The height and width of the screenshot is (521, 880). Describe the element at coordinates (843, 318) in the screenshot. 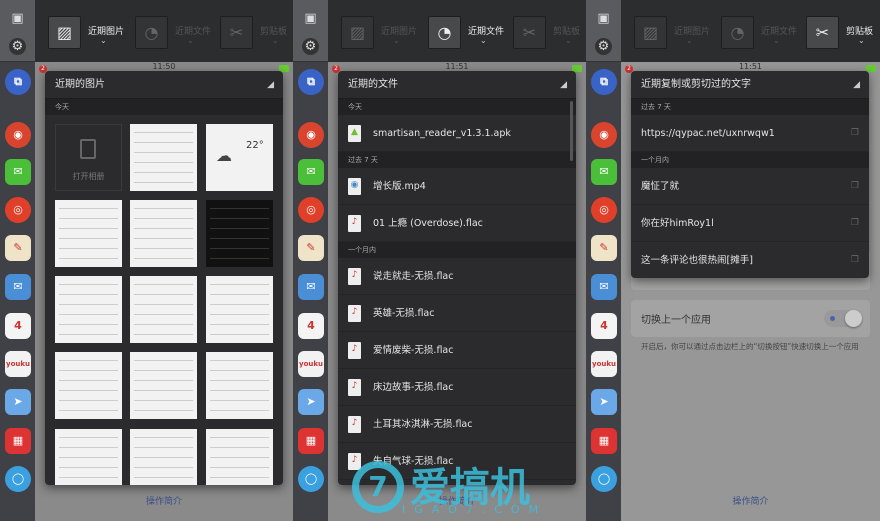

I see `switch-last-app-toggle` at that location.